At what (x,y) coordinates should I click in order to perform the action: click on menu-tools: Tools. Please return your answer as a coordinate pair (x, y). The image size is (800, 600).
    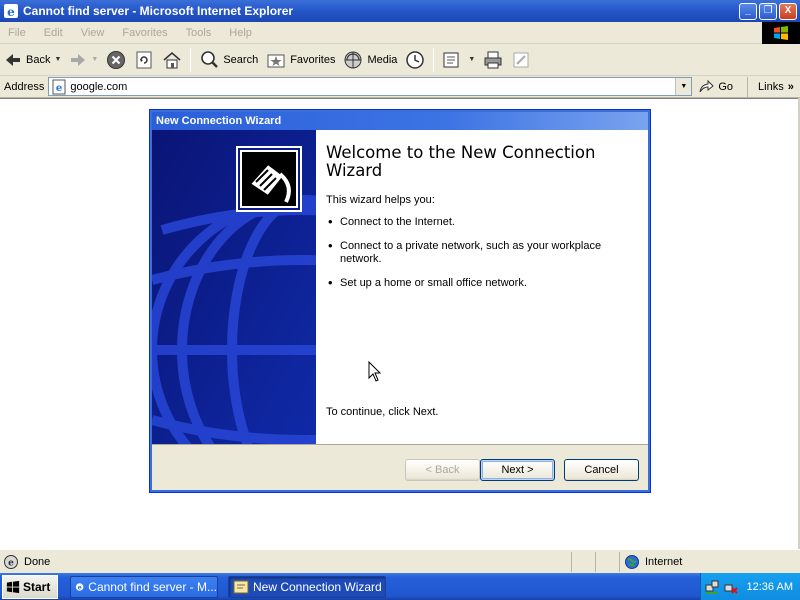
    Looking at the image, I should click on (200, 33).